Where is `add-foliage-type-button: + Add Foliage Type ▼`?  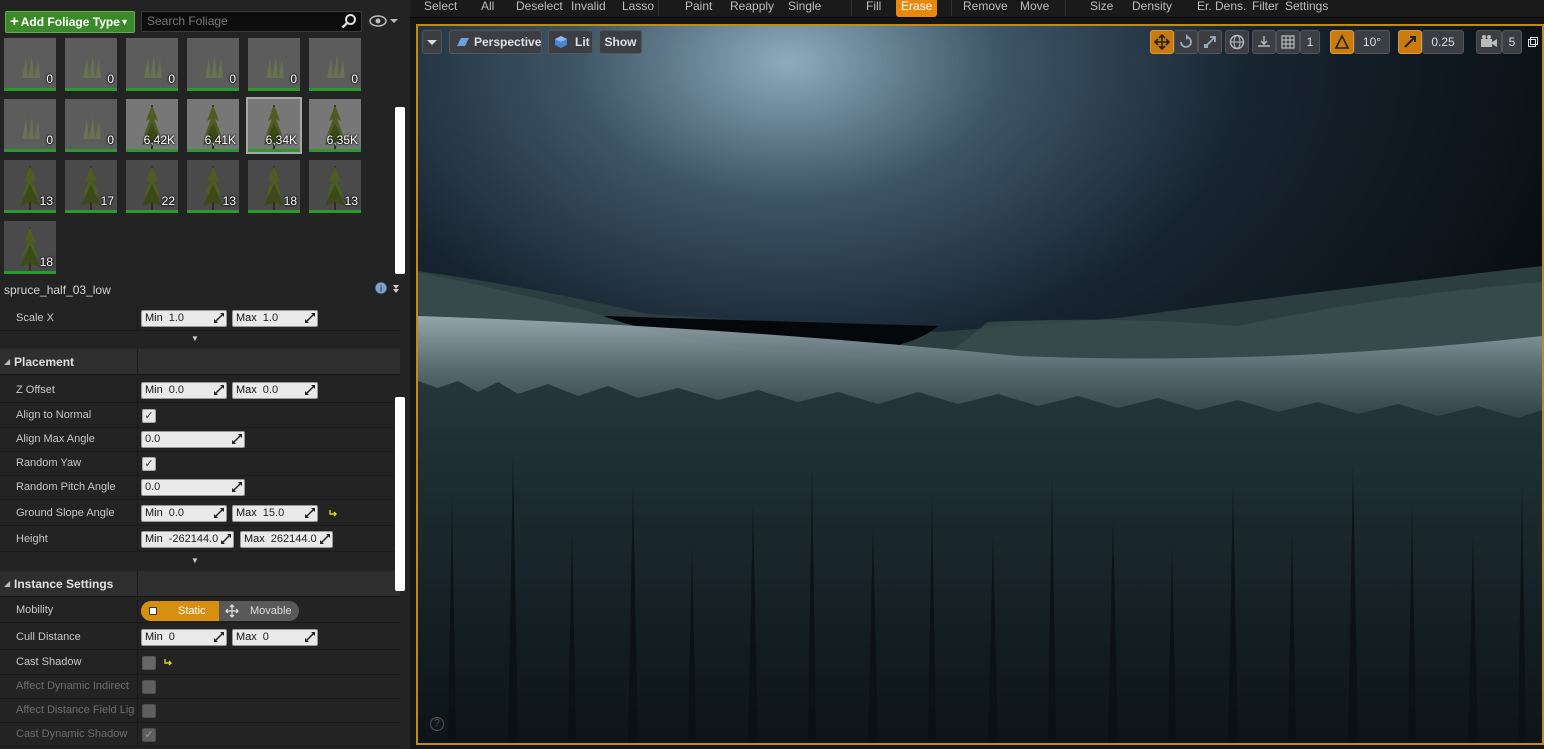 add-foliage-type-button: + Add Foliage Type ▼ is located at coordinates (70, 22).